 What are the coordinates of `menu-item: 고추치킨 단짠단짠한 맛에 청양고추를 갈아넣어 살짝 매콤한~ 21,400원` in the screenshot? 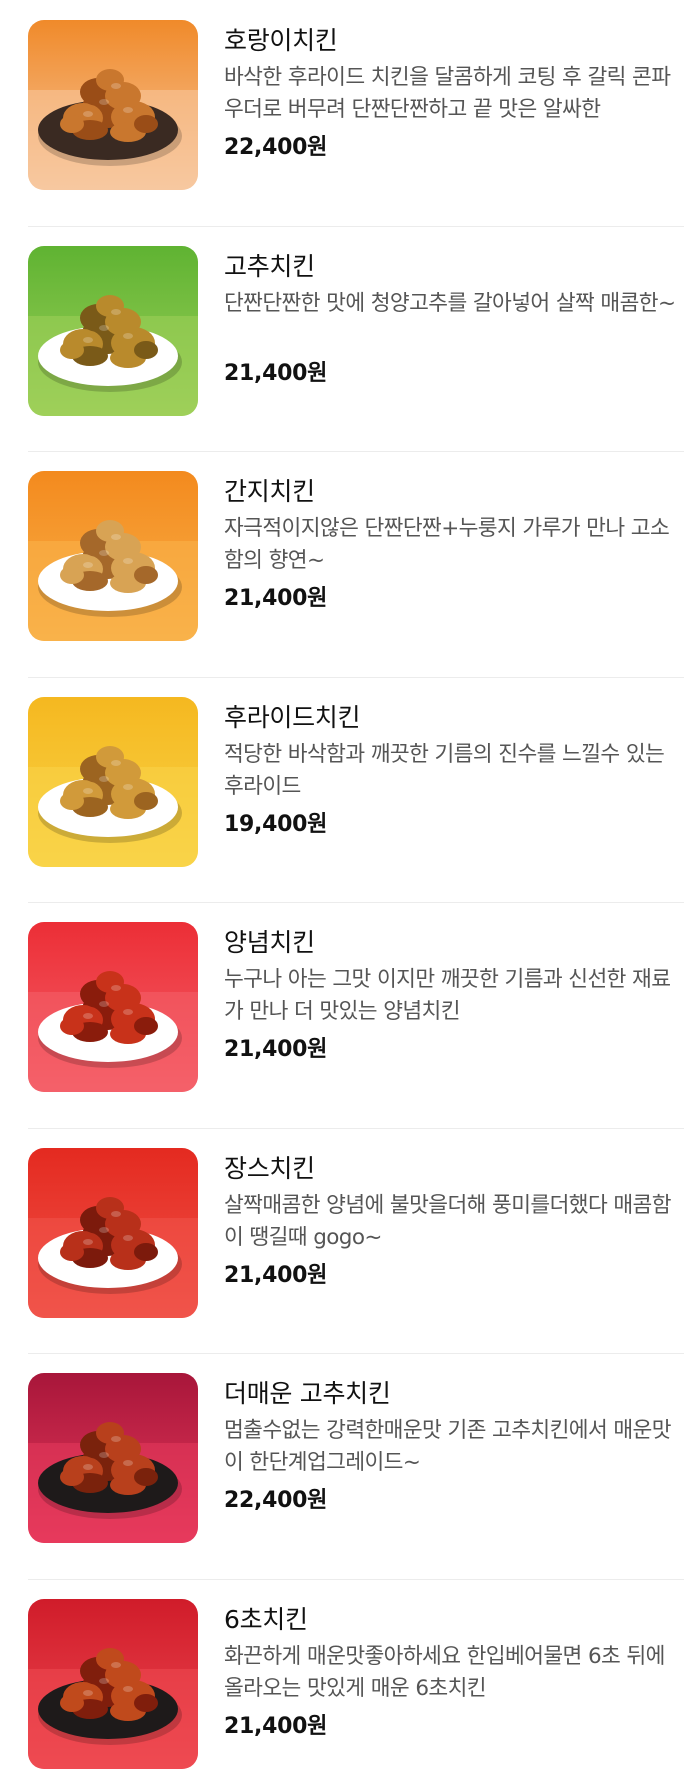 It's located at (350, 338).